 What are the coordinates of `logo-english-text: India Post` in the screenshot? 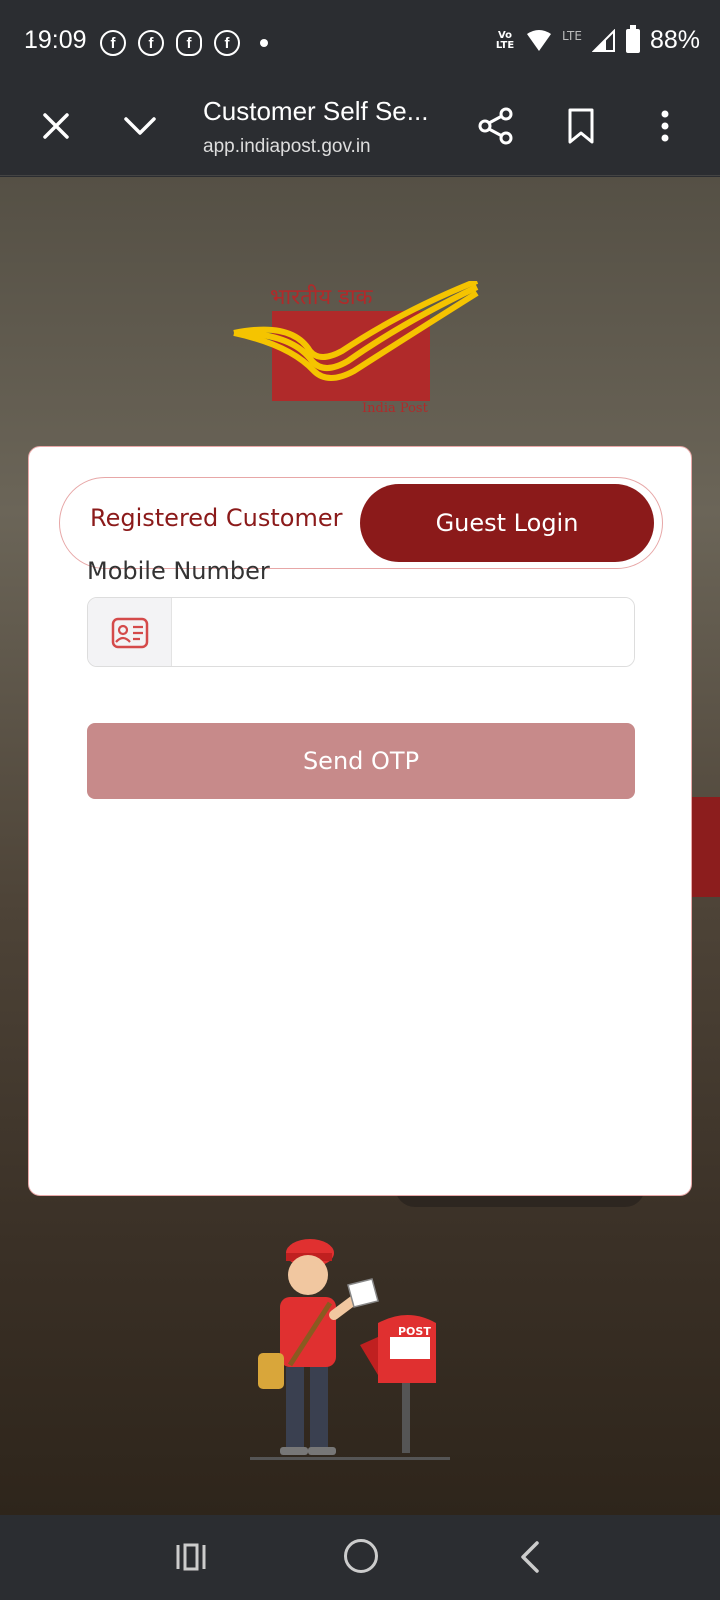 It's located at (395, 408).